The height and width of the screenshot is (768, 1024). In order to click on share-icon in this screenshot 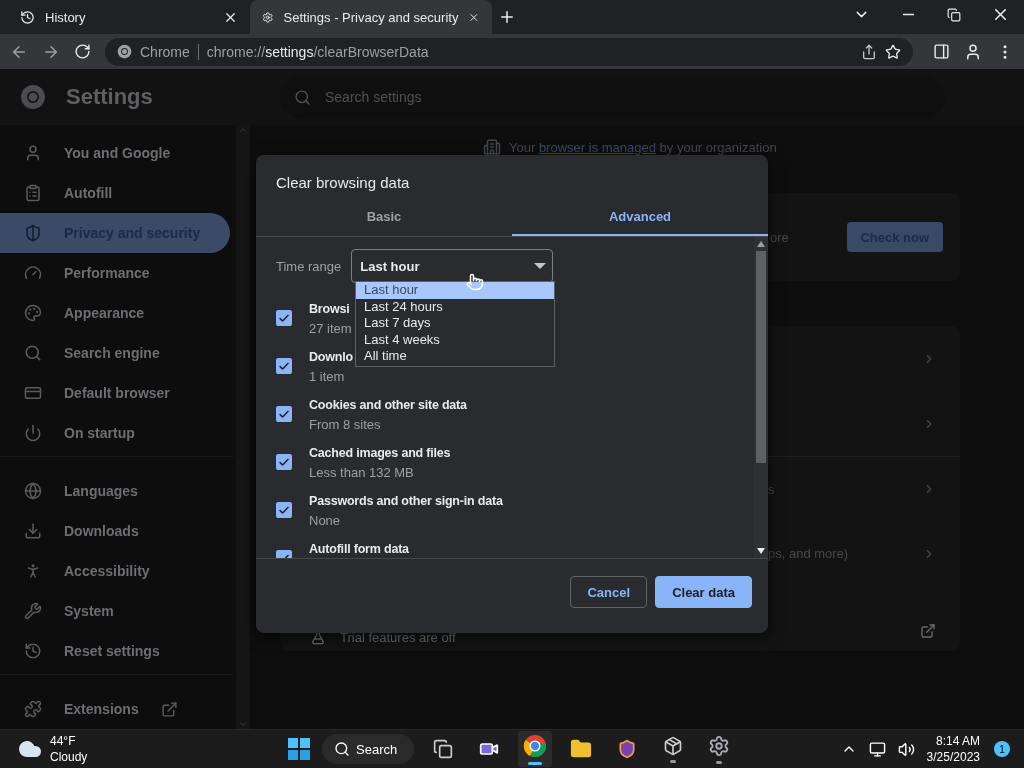, I will do `click(869, 51)`.